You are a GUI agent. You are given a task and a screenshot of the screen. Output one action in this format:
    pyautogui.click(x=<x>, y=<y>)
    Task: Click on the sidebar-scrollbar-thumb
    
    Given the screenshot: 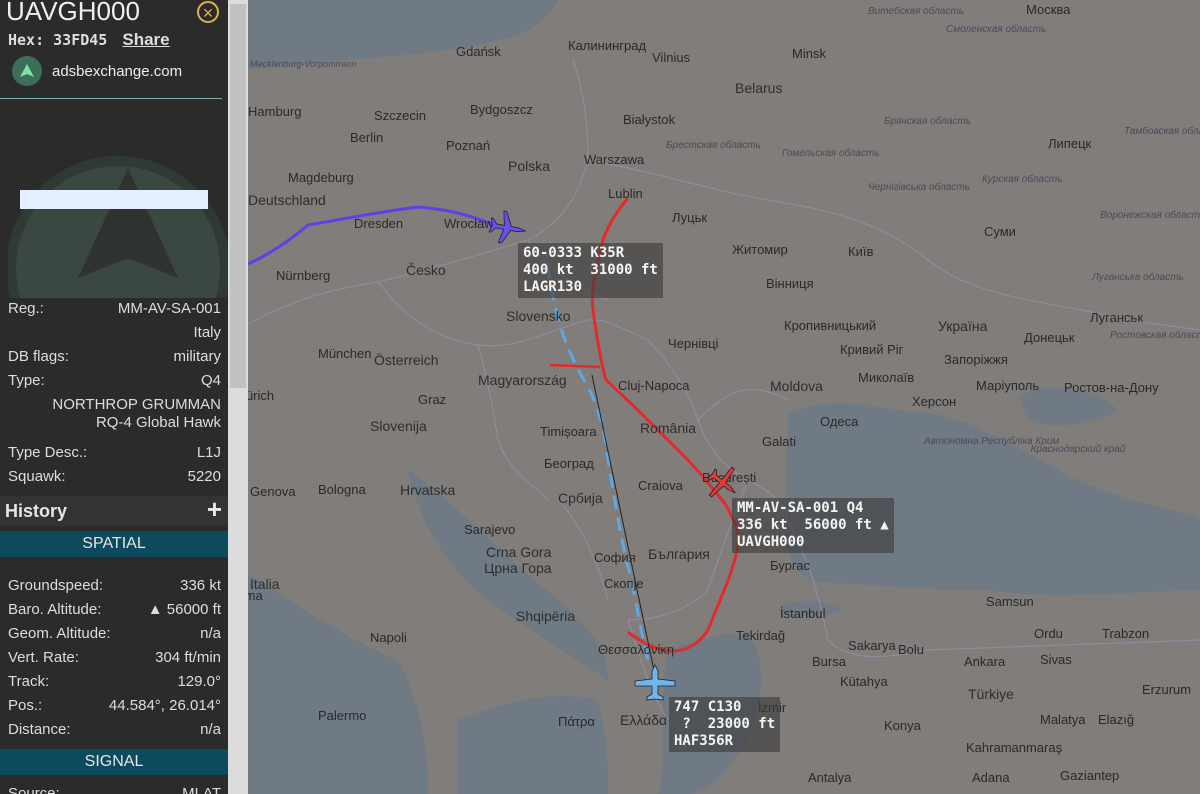 What is the action you would take?
    pyautogui.click(x=238, y=196)
    